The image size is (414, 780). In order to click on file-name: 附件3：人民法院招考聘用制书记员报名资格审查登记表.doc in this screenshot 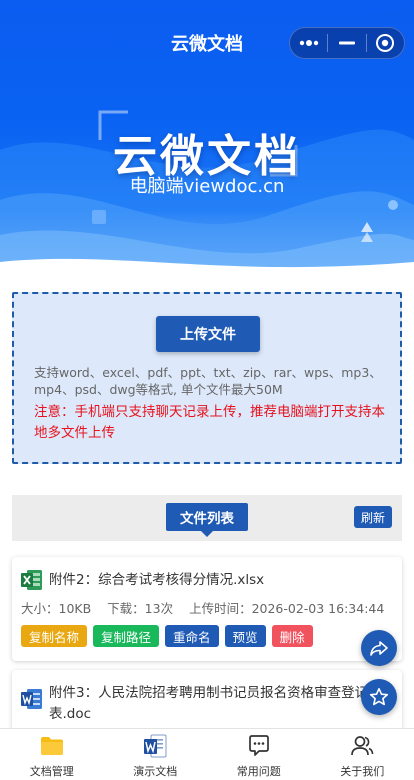, I will do `click(219, 704)`.